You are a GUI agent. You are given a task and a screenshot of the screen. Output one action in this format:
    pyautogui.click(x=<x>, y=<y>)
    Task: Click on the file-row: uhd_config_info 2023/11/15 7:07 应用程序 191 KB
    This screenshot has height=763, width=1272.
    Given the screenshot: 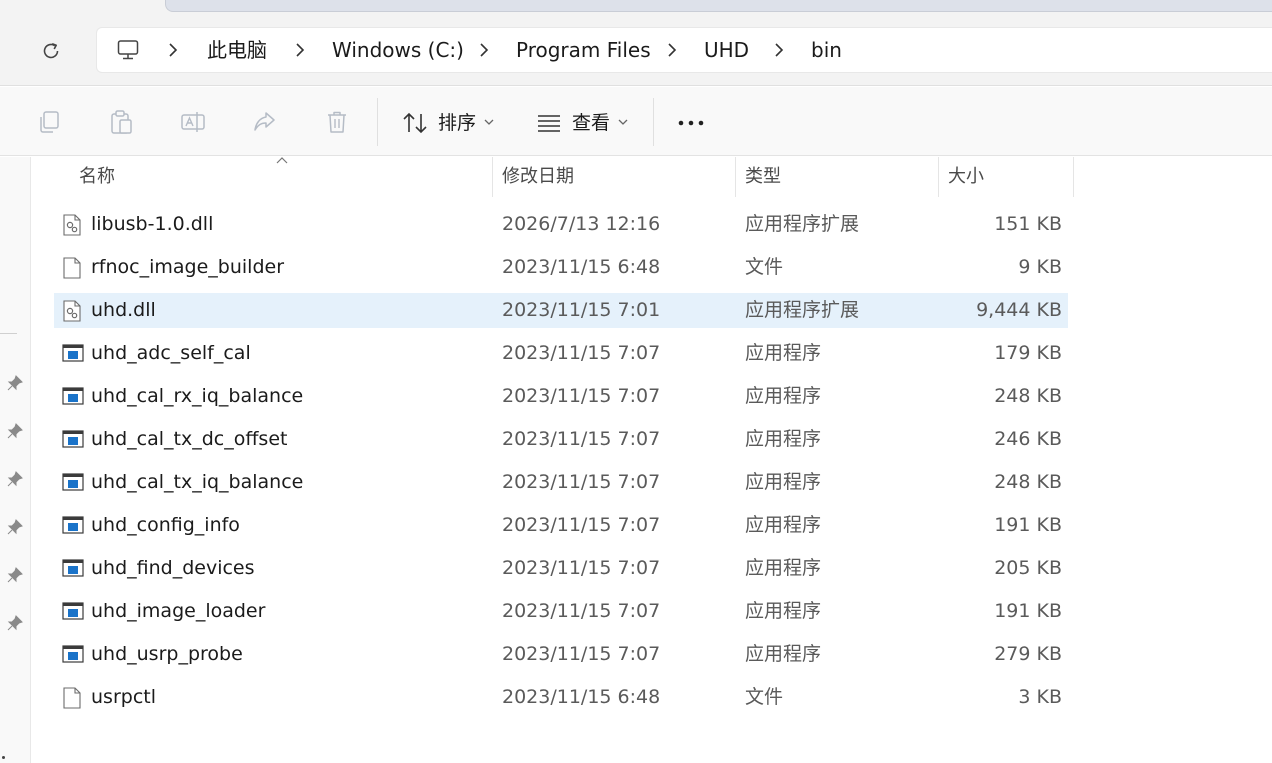 What is the action you would take?
    pyautogui.click(x=561, y=525)
    